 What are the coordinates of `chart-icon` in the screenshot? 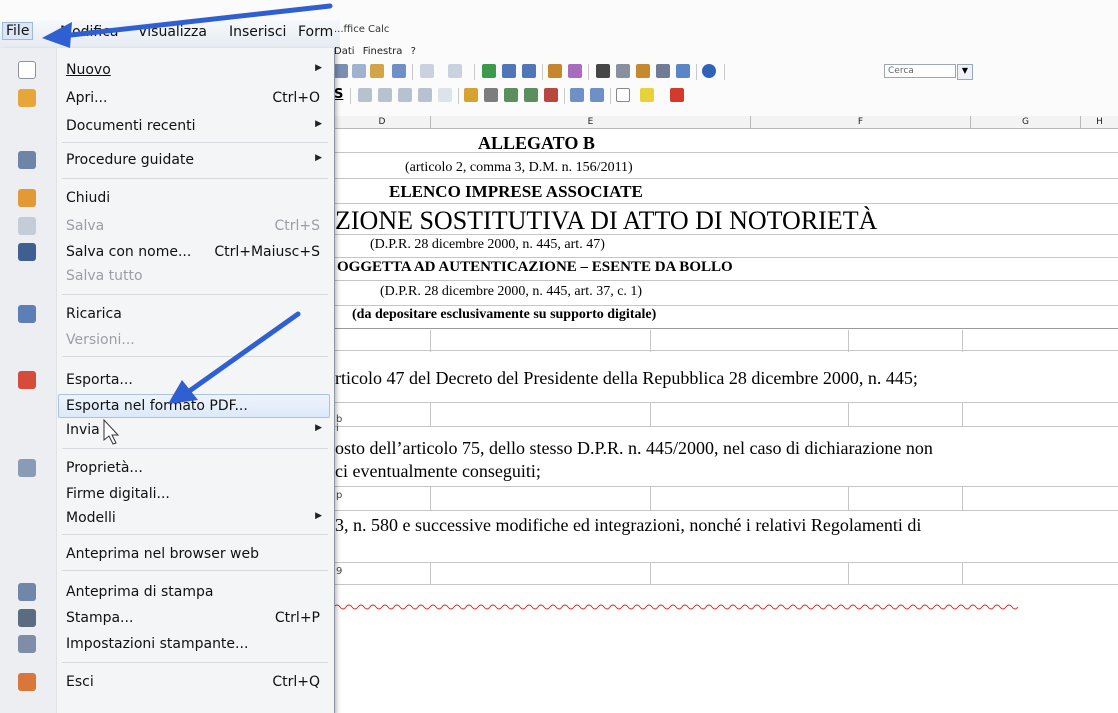 It's located at (555, 71).